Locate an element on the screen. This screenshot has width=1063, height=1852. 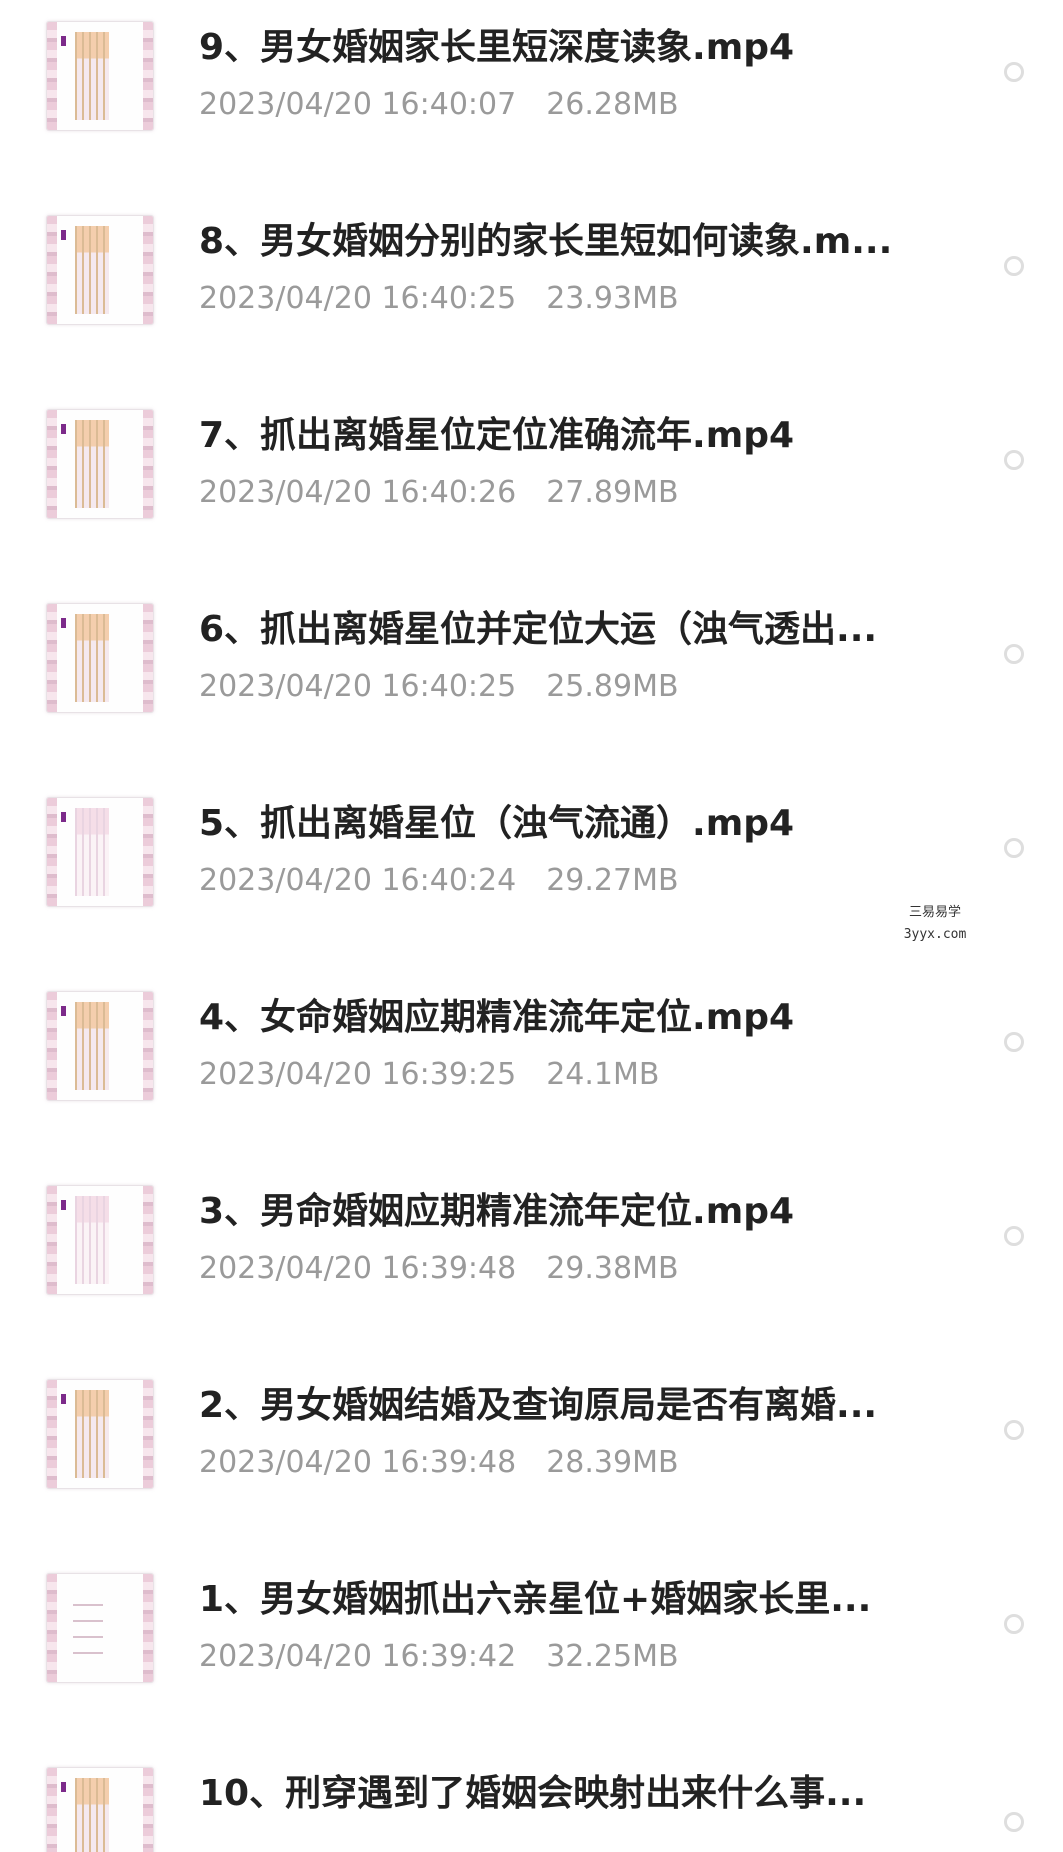
file-size: 29.27MB is located at coordinates (612, 880).